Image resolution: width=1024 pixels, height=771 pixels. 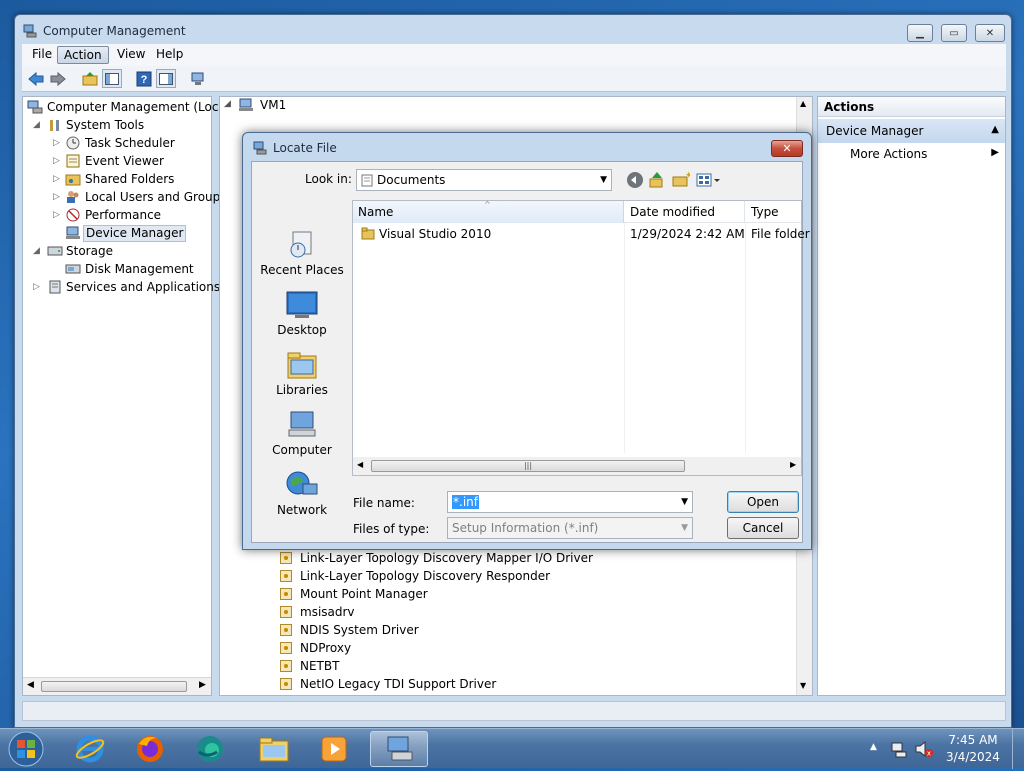 What do you see at coordinates (873, 747) in the screenshot?
I see `show-hidden-icons-button: ▲` at bounding box center [873, 747].